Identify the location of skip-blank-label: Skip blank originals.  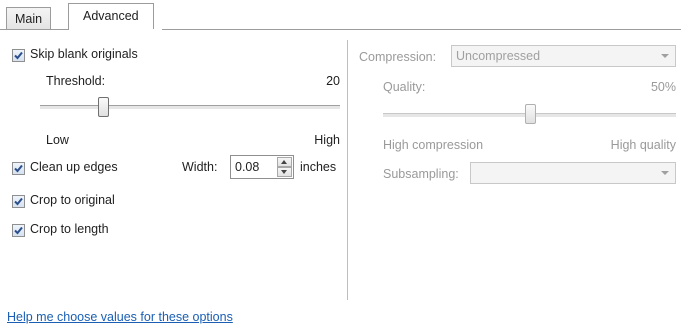
(84, 54).